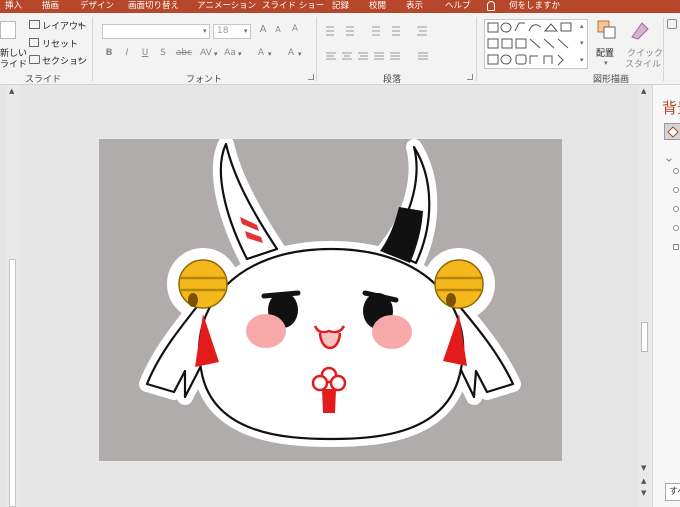 Image resolution: width=680 pixels, height=507 pixels. I want to click on tell-me-search: 何をしますか, so click(534, 6).